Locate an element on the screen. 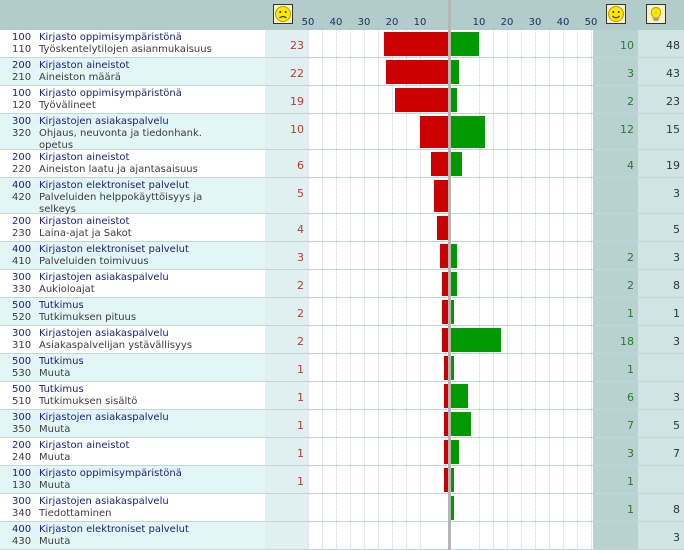 This screenshot has width=684, height=550. subcategory-line: 130 Muuta is located at coordinates (138, 486).